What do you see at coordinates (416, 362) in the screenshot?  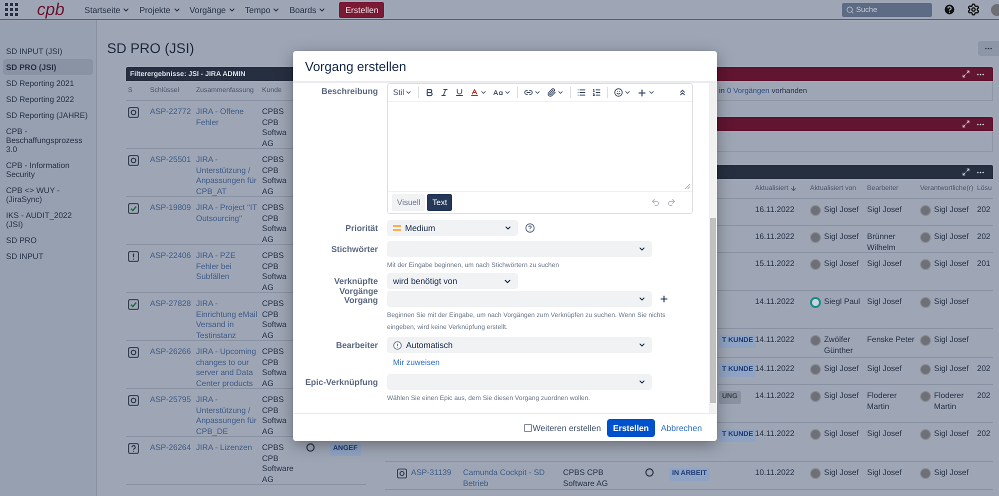 I see `assign-to-me-link: Mir zuweisen` at bounding box center [416, 362].